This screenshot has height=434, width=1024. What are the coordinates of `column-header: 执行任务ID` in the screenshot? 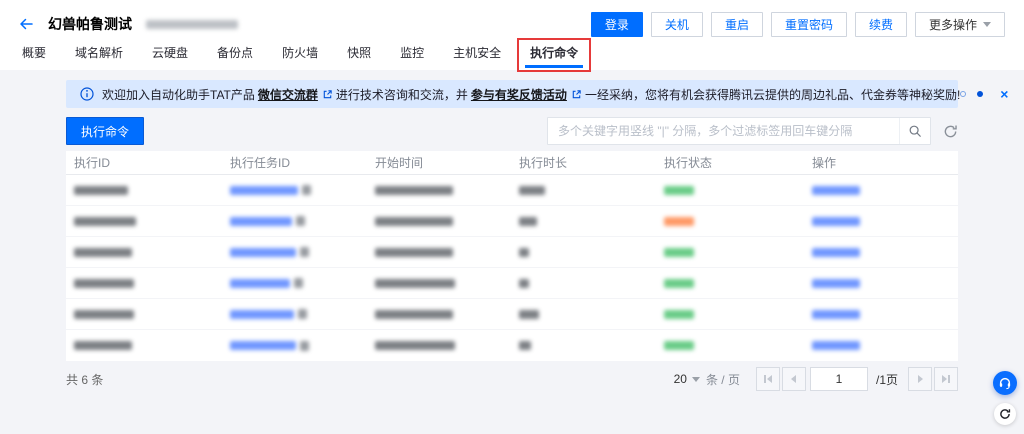 It's located at (260, 163).